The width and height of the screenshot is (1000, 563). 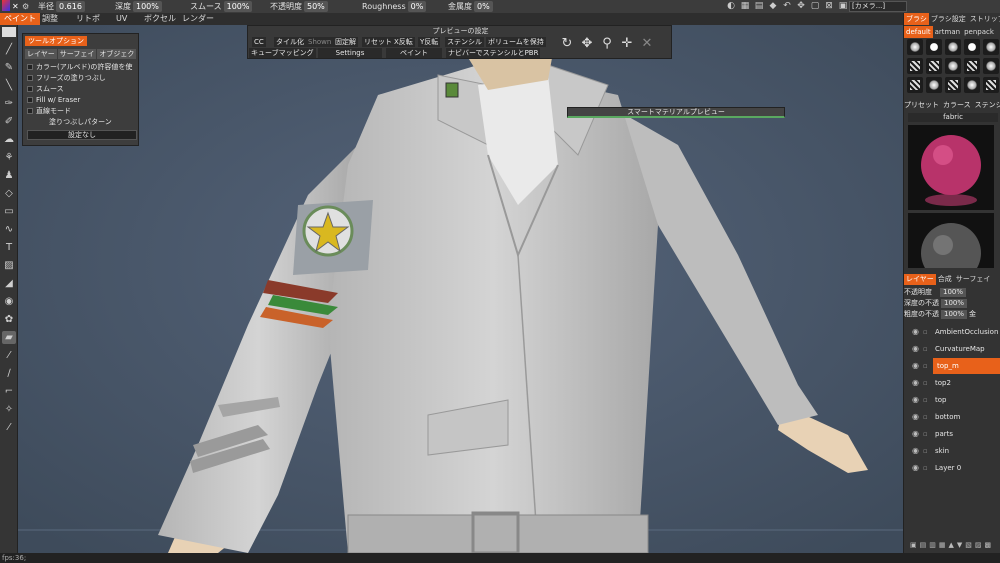 I want to click on stencil-button: ステンシル, so click(x=464, y=42).